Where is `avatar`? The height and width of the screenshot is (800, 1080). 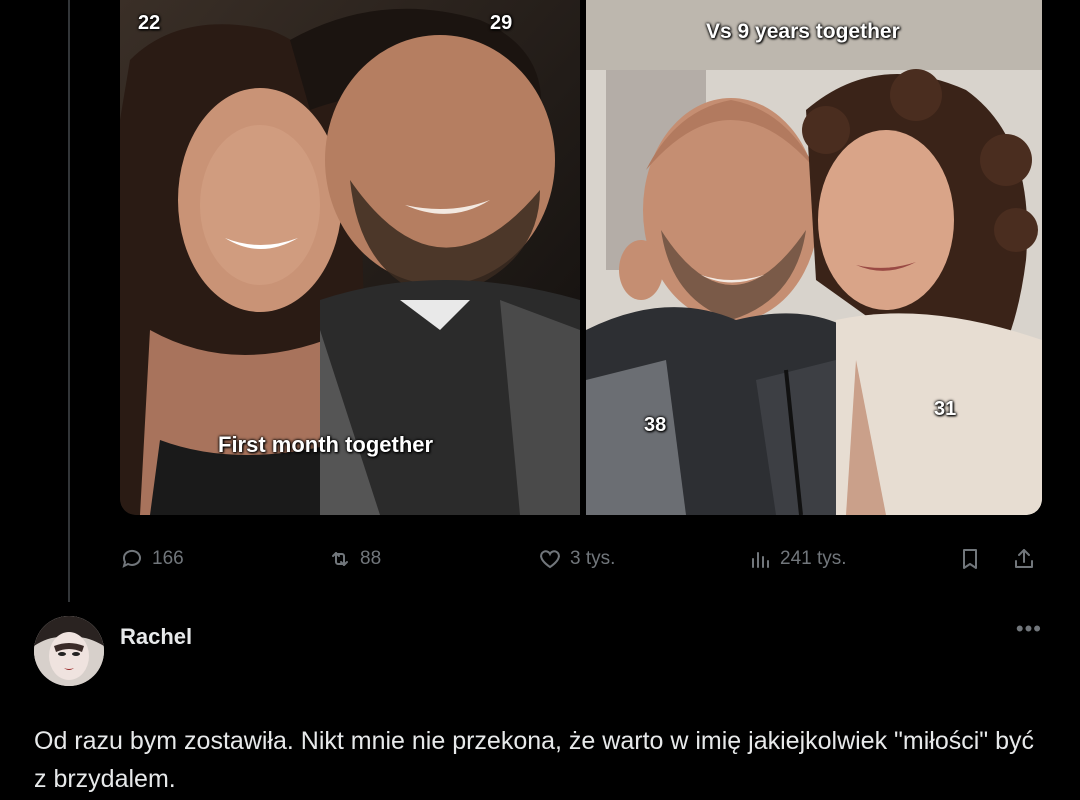 avatar is located at coordinates (69, 651).